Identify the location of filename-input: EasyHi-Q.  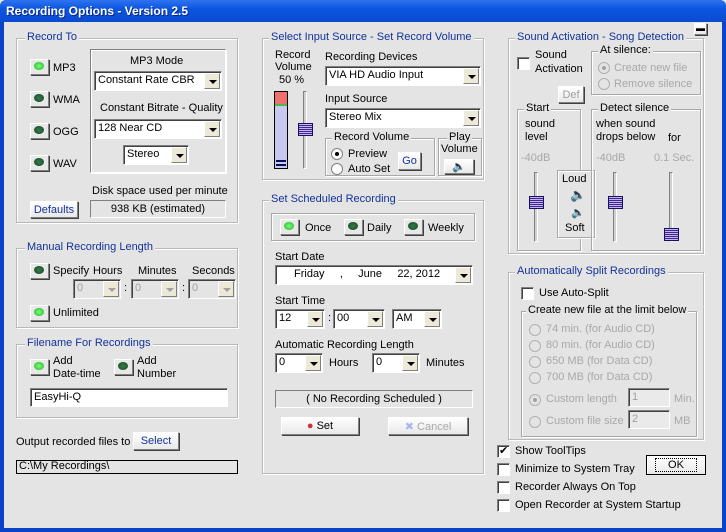
(129, 397).